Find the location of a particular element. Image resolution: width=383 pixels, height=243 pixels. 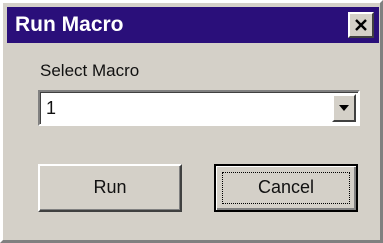

chevron-down-icon is located at coordinates (344, 108).